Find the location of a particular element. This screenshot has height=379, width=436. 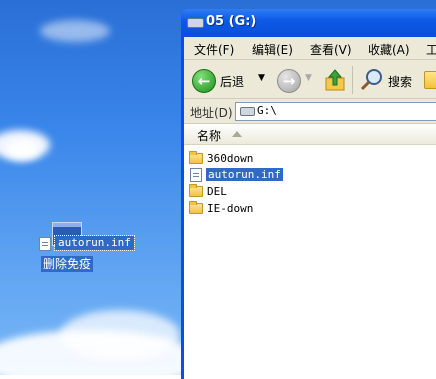

desktop-shortcut-caption: 删除免疫 is located at coordinates (67, 264).